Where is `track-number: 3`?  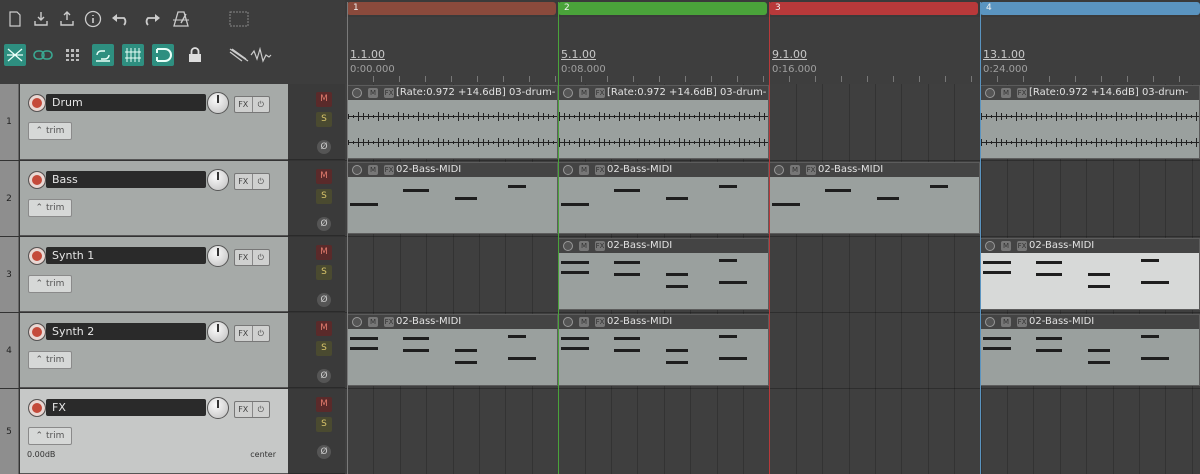 track-number: 3 is located at coordinates (9, 274).